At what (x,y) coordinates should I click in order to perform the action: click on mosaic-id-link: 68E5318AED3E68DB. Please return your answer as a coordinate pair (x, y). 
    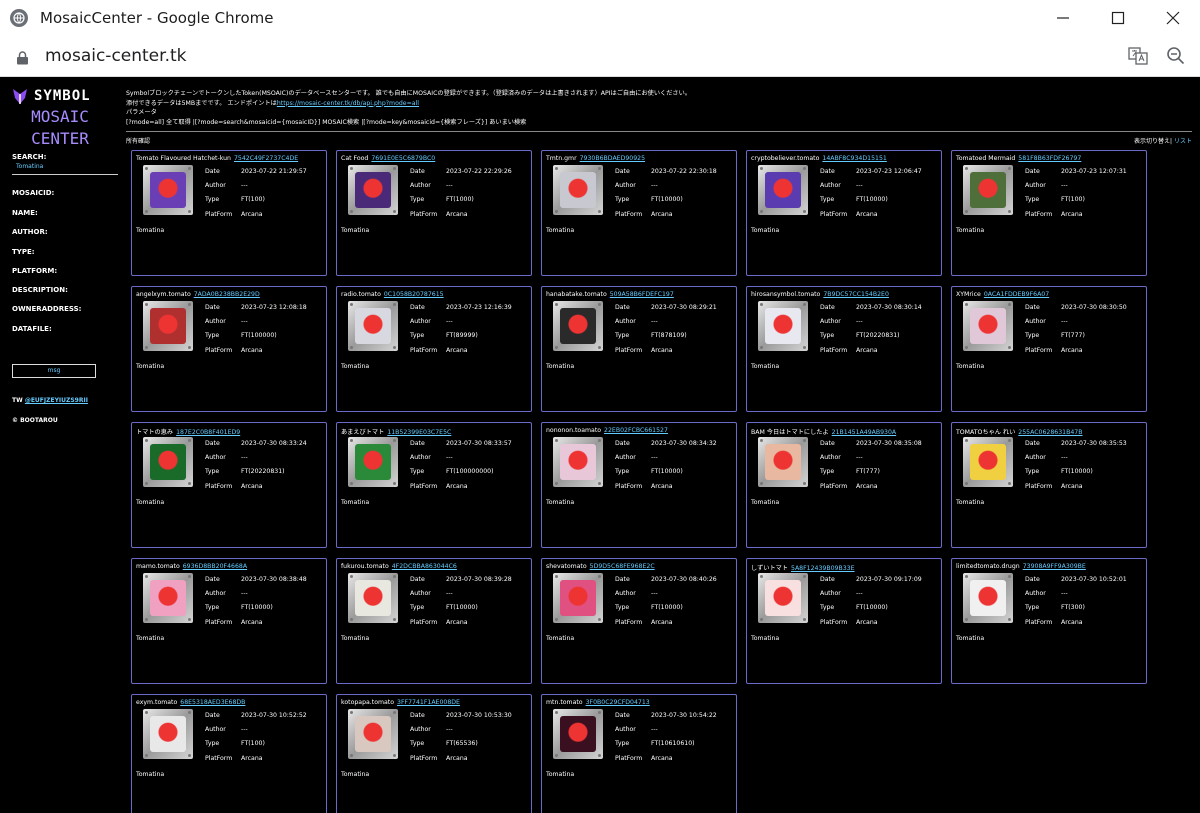
    Looking at the image, I should click on (212, 702).